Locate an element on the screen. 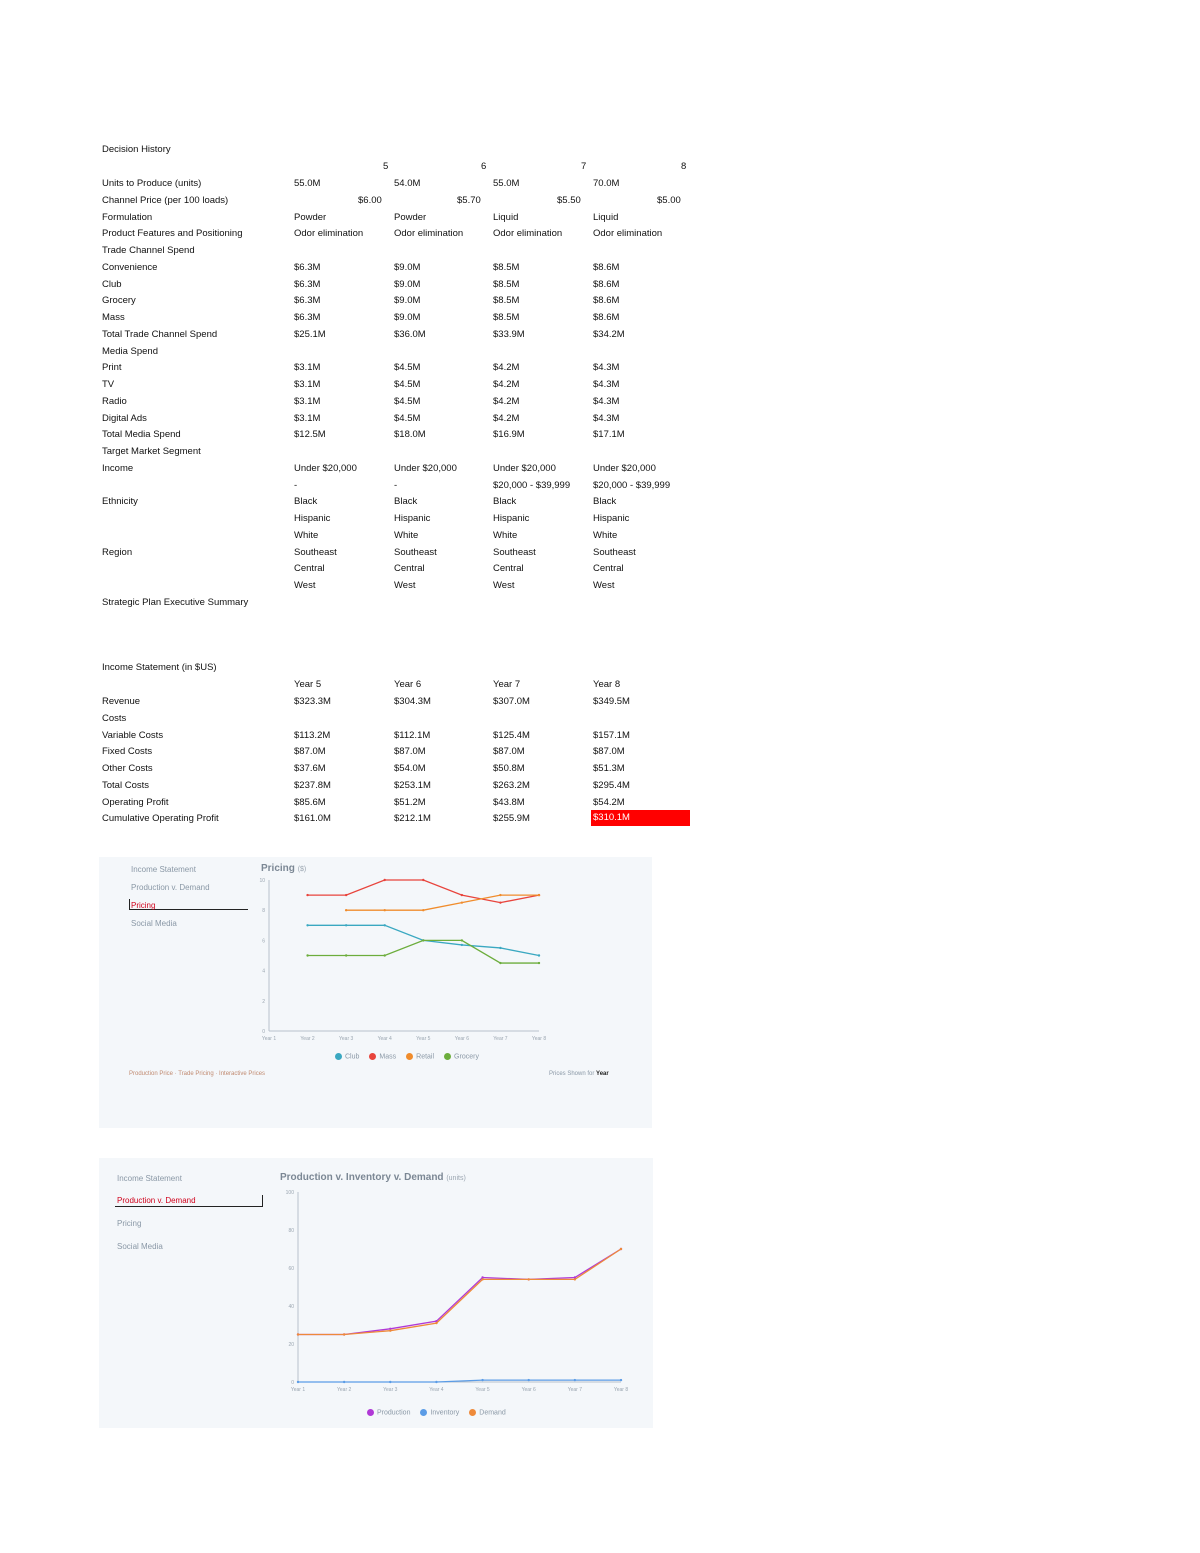 The height and width of the screenshot is (1553, 1200). cell: $50.8M is located at coordinates (509, 768).